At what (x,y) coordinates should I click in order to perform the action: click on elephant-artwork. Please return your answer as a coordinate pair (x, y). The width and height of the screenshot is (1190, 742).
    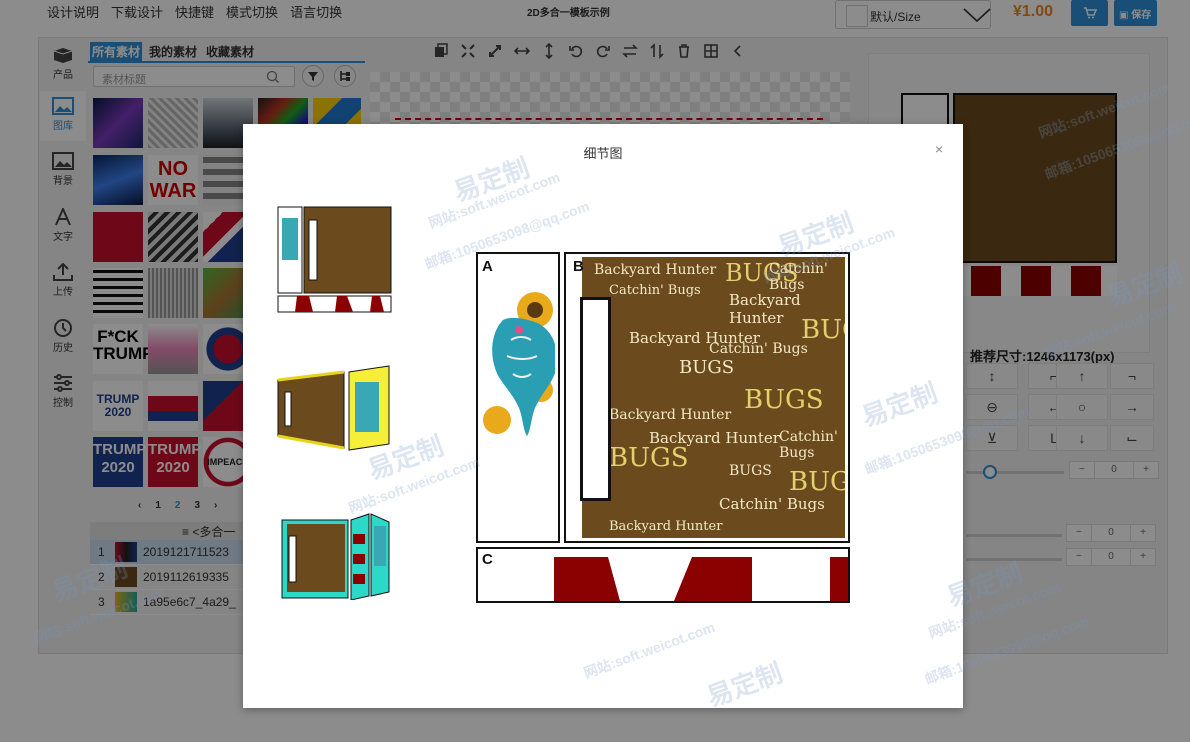
    Looking at the image, I should click on (519, 364).